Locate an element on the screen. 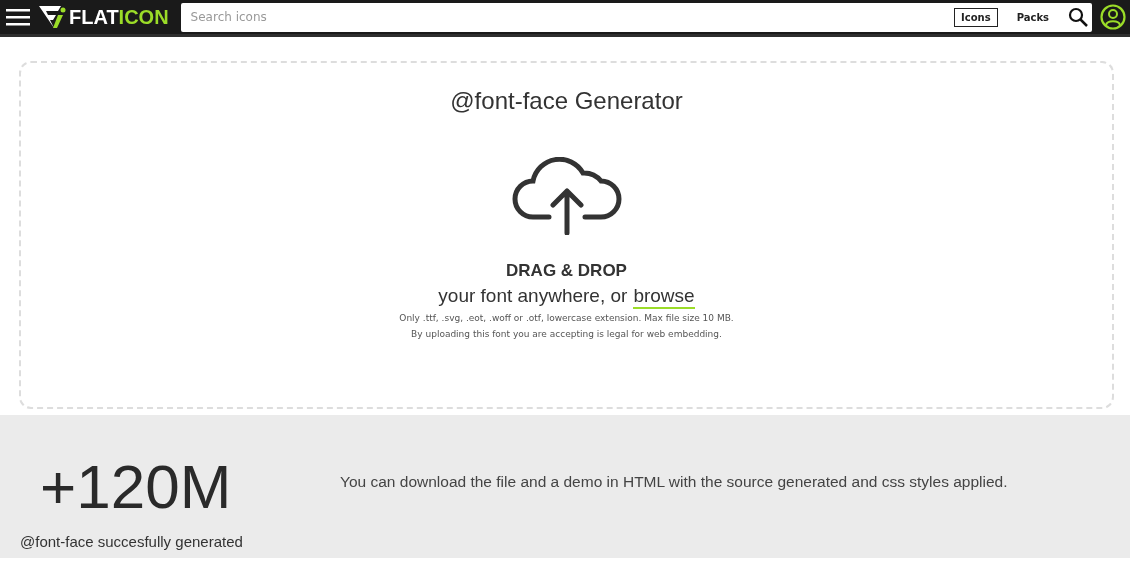 The image size is (1130, 561). cloud-upload-icon is located at coordinates (566, 196).